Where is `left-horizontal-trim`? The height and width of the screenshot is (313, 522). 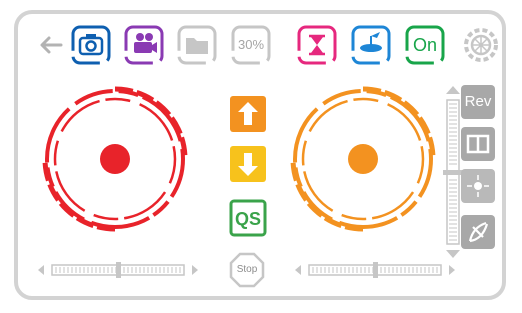 left-horizontal-trim is located at coordinates (118, 270).